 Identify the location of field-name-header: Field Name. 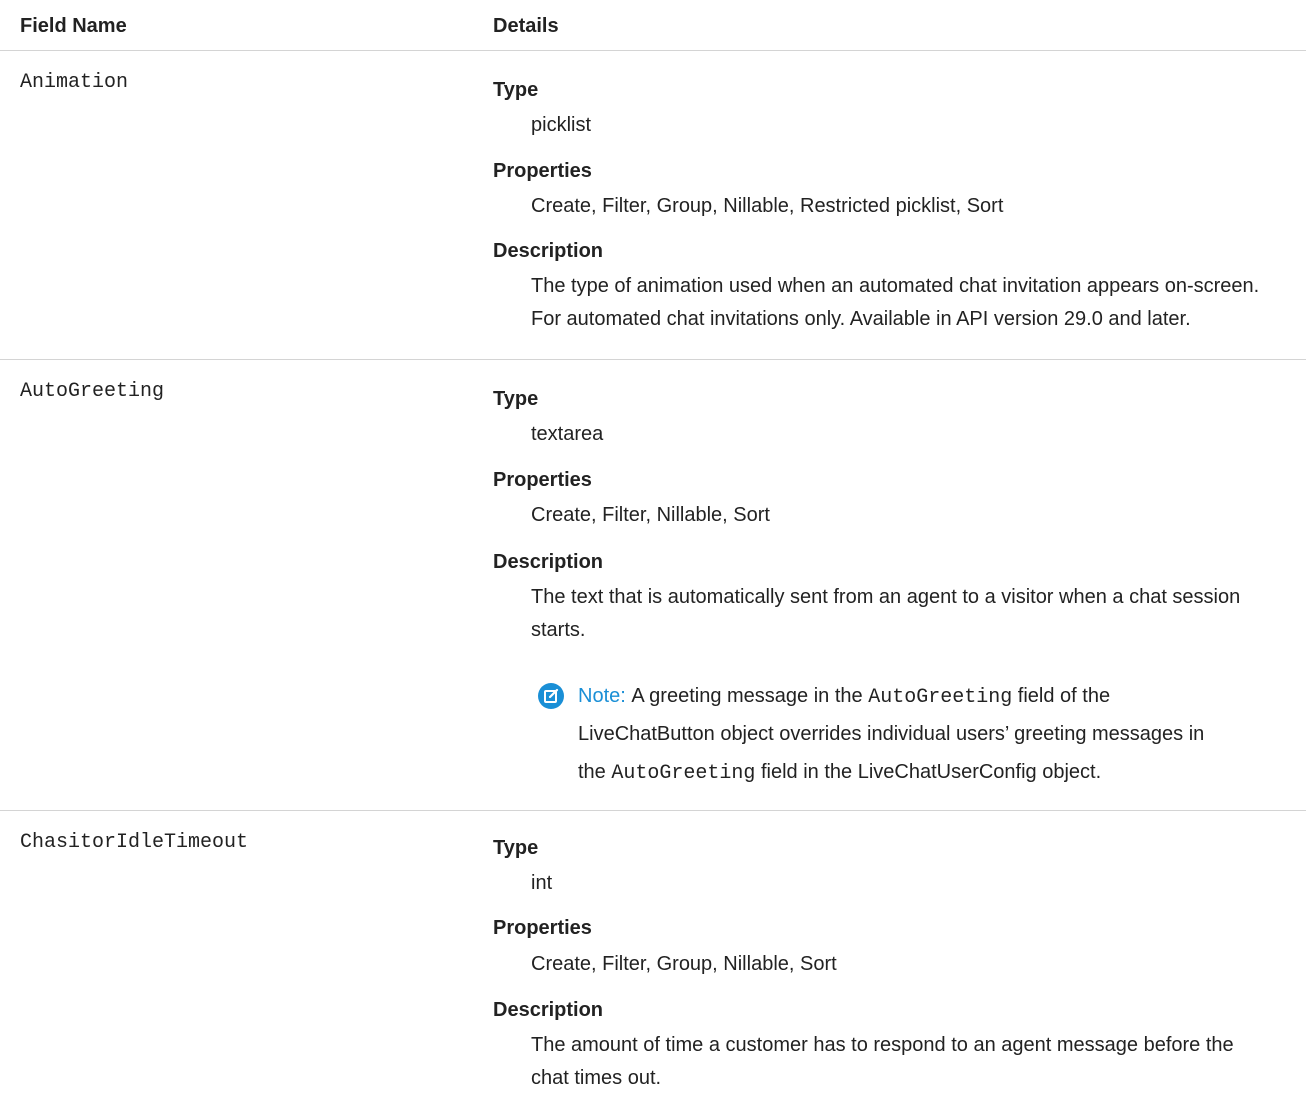
(73, 26).